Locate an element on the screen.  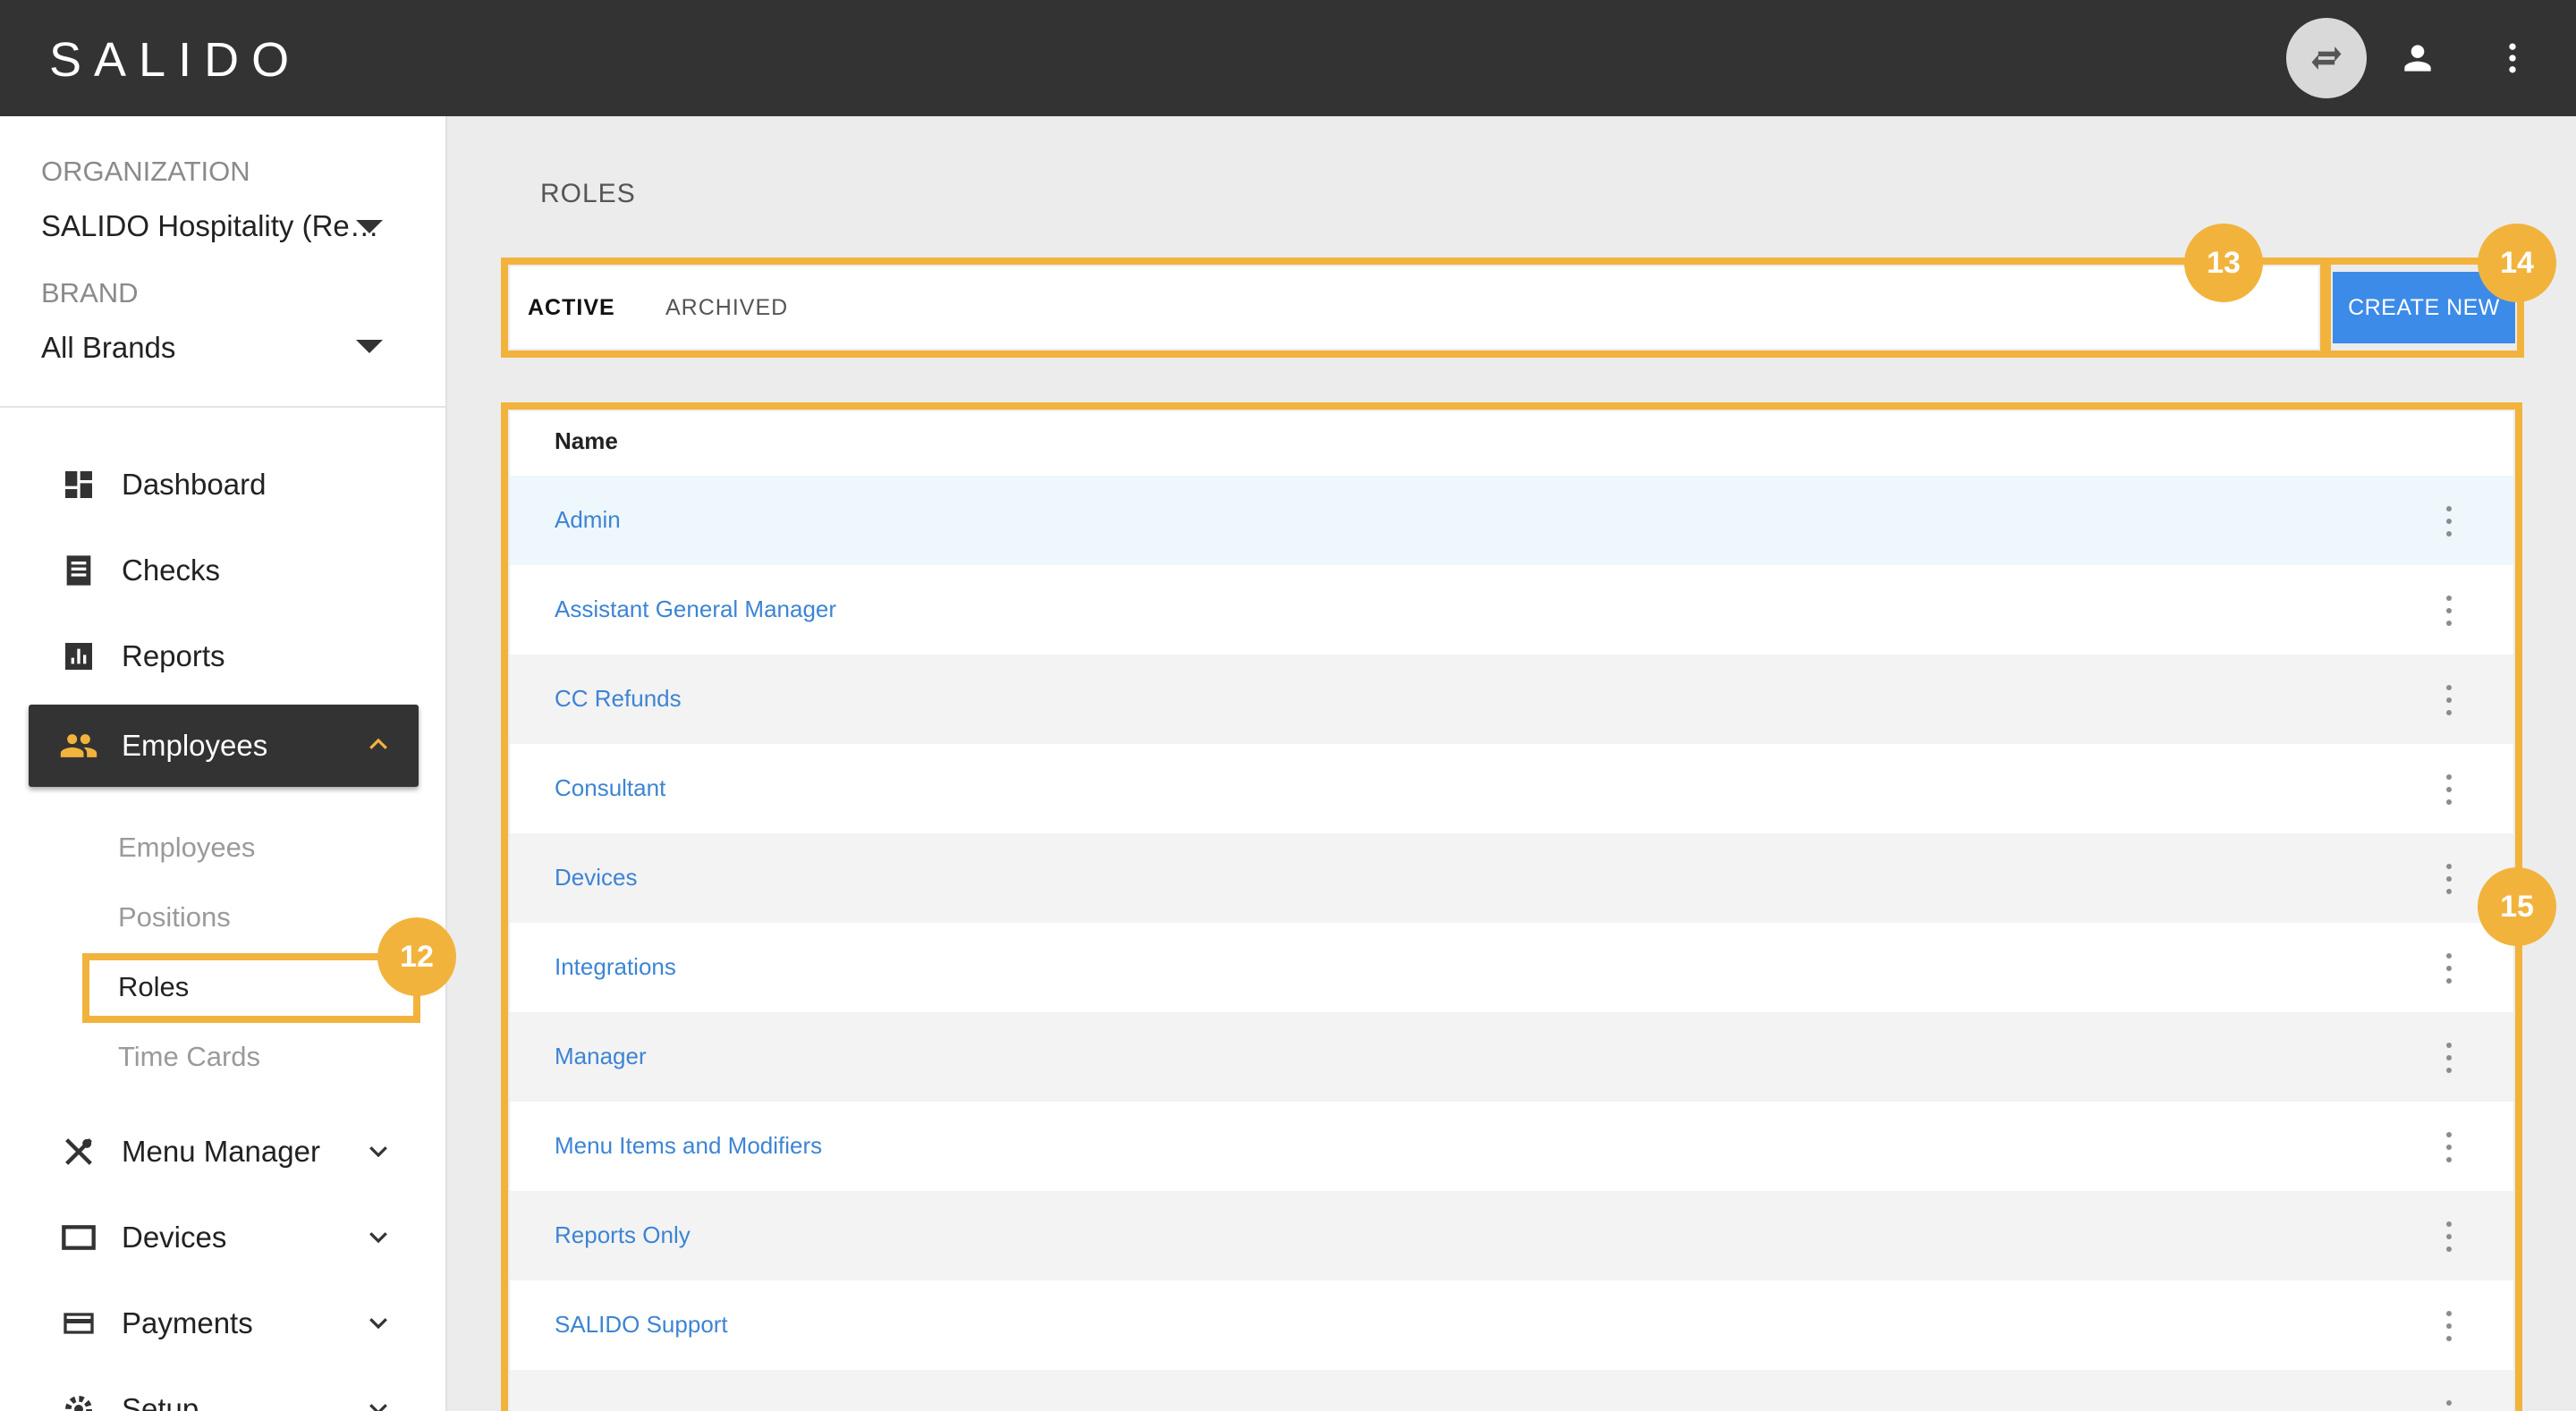
nav-label: Employees is located at coordinates (195, 746).